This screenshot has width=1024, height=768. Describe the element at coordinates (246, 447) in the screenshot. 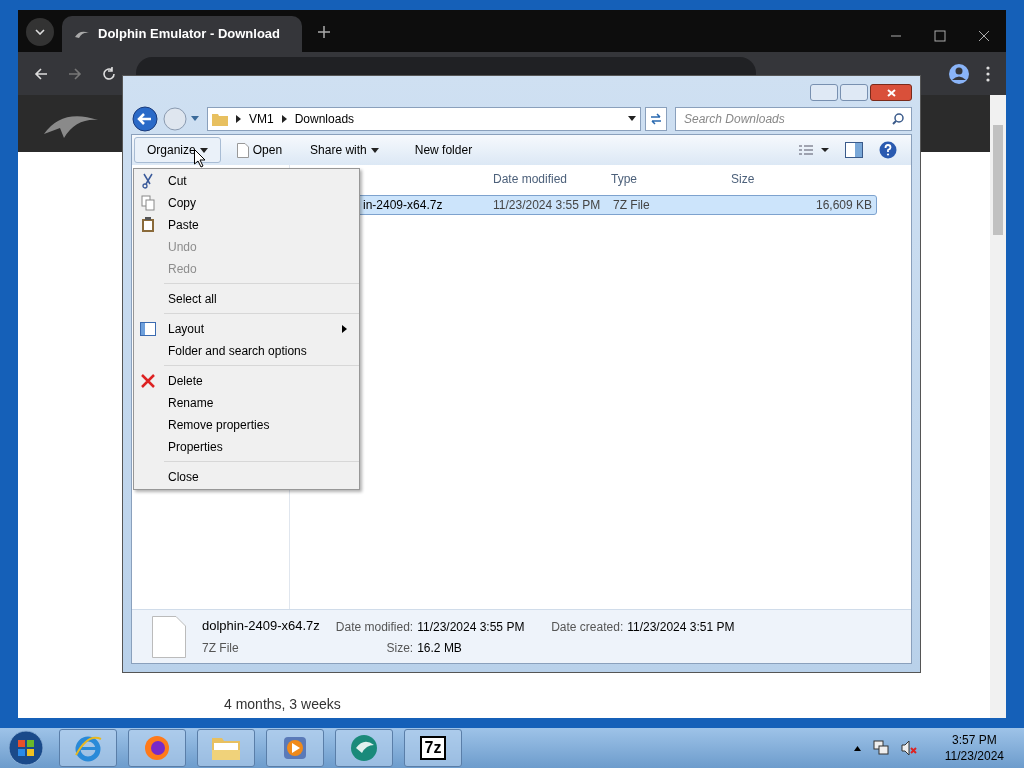

I see `menu-item: Properties` at that location.